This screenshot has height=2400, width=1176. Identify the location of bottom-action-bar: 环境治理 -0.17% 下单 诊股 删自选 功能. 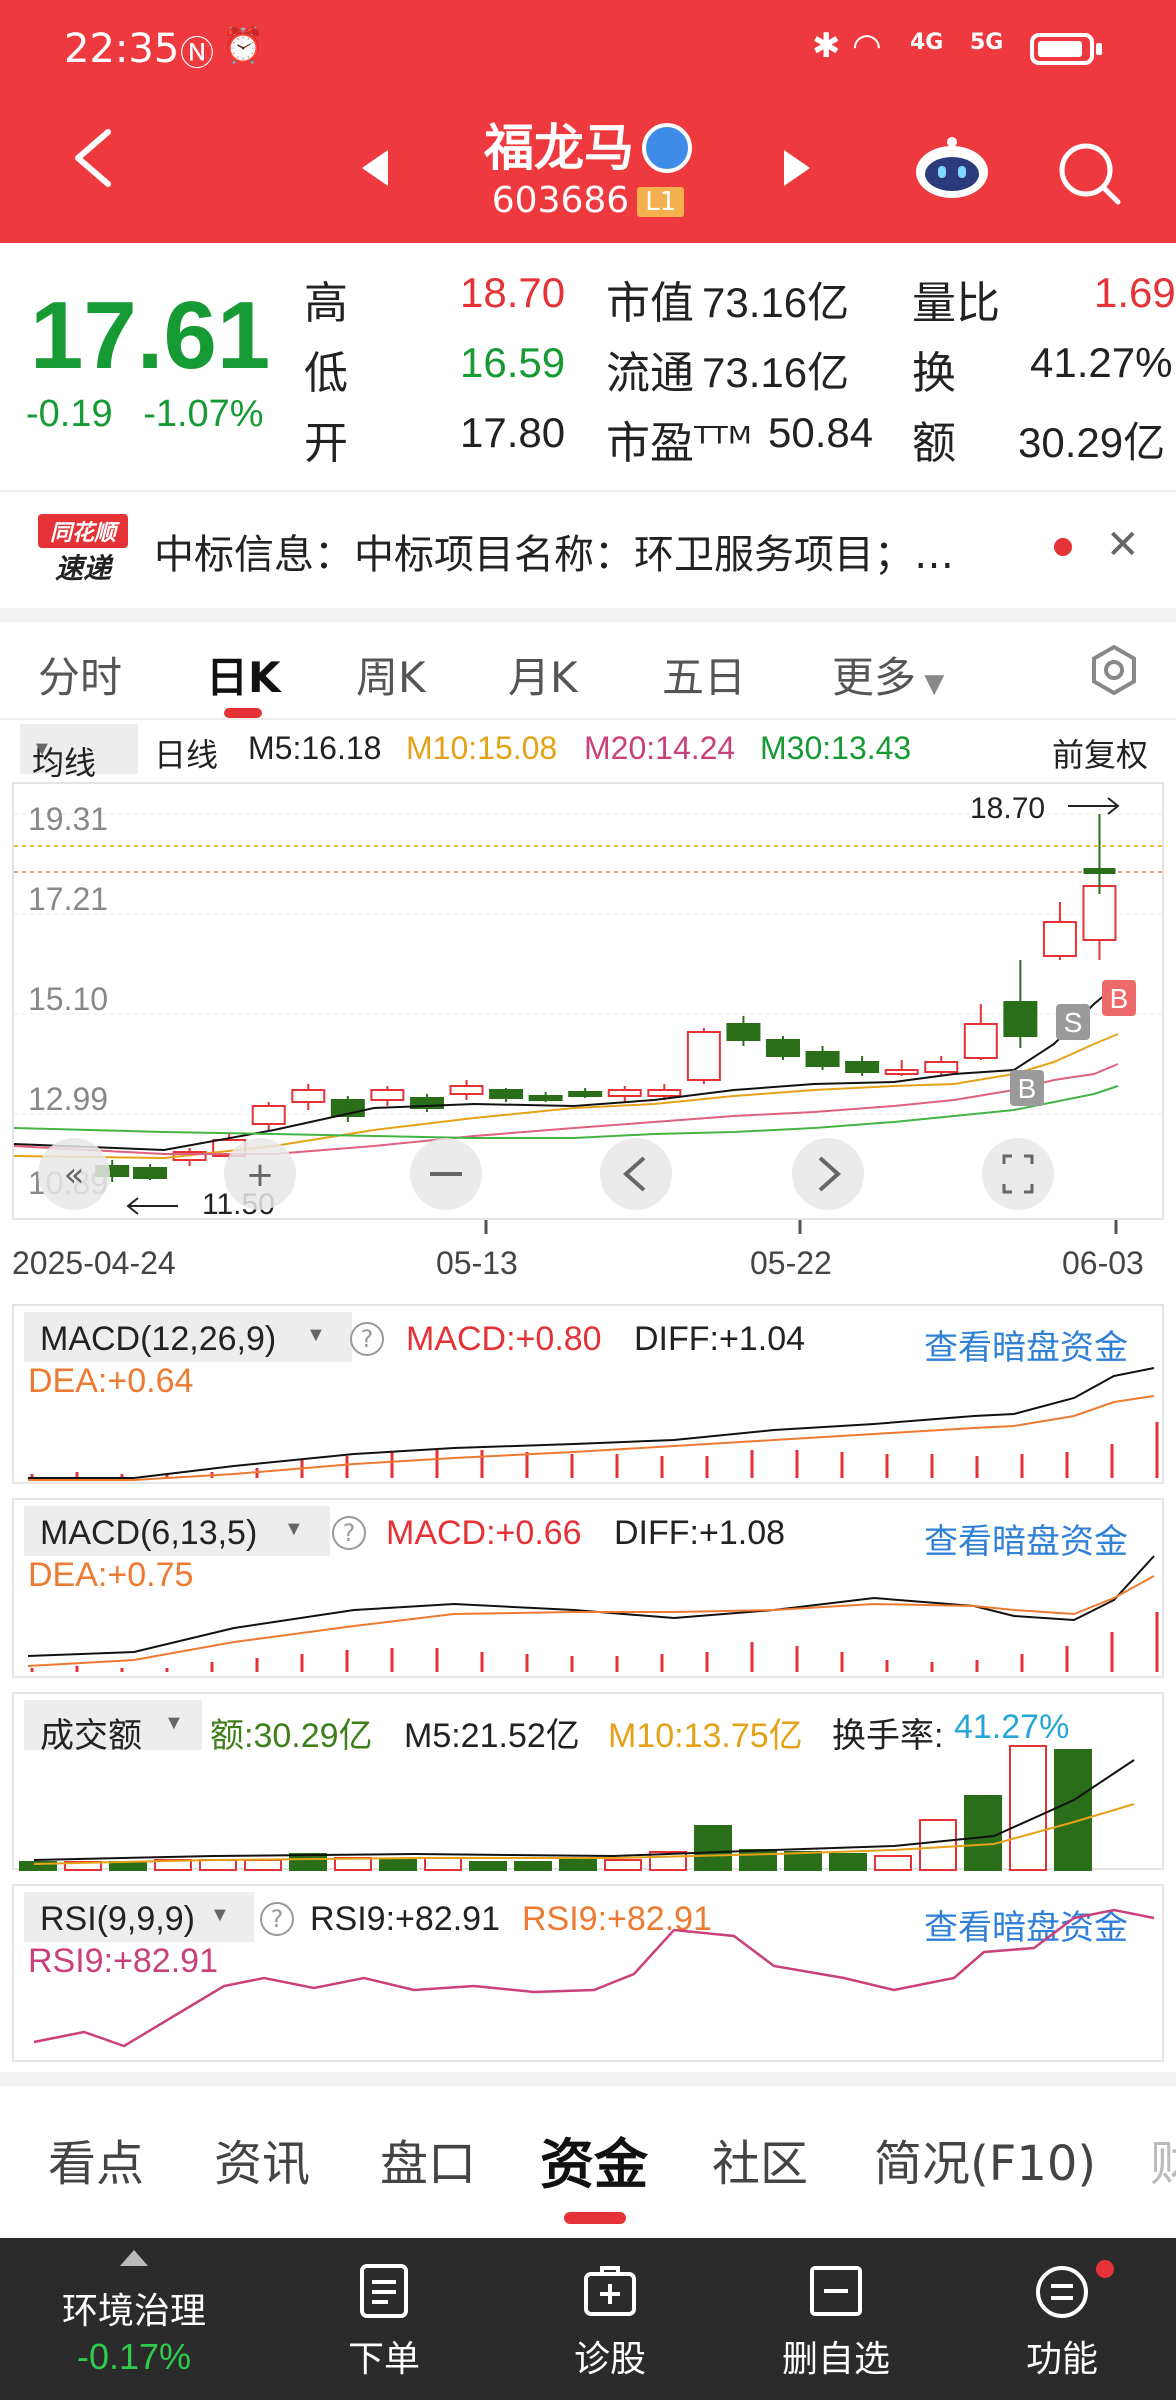
(588, 2319).